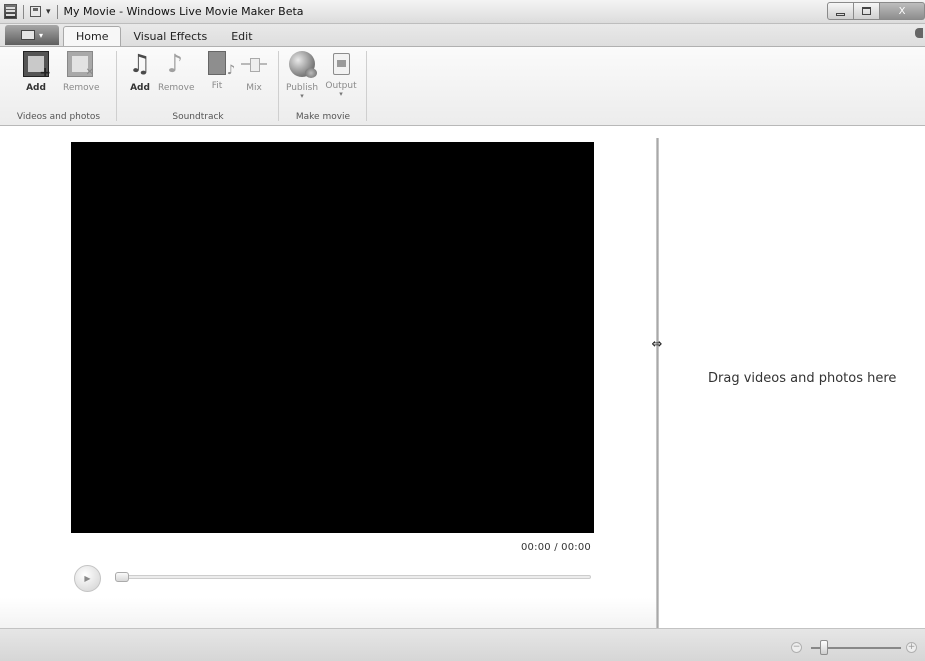 This screenshot has height=661, width=925. Describe the element at coordinates (323, 117) in the screenshot. I see `group-label-make-movie: Make movie` at that location.